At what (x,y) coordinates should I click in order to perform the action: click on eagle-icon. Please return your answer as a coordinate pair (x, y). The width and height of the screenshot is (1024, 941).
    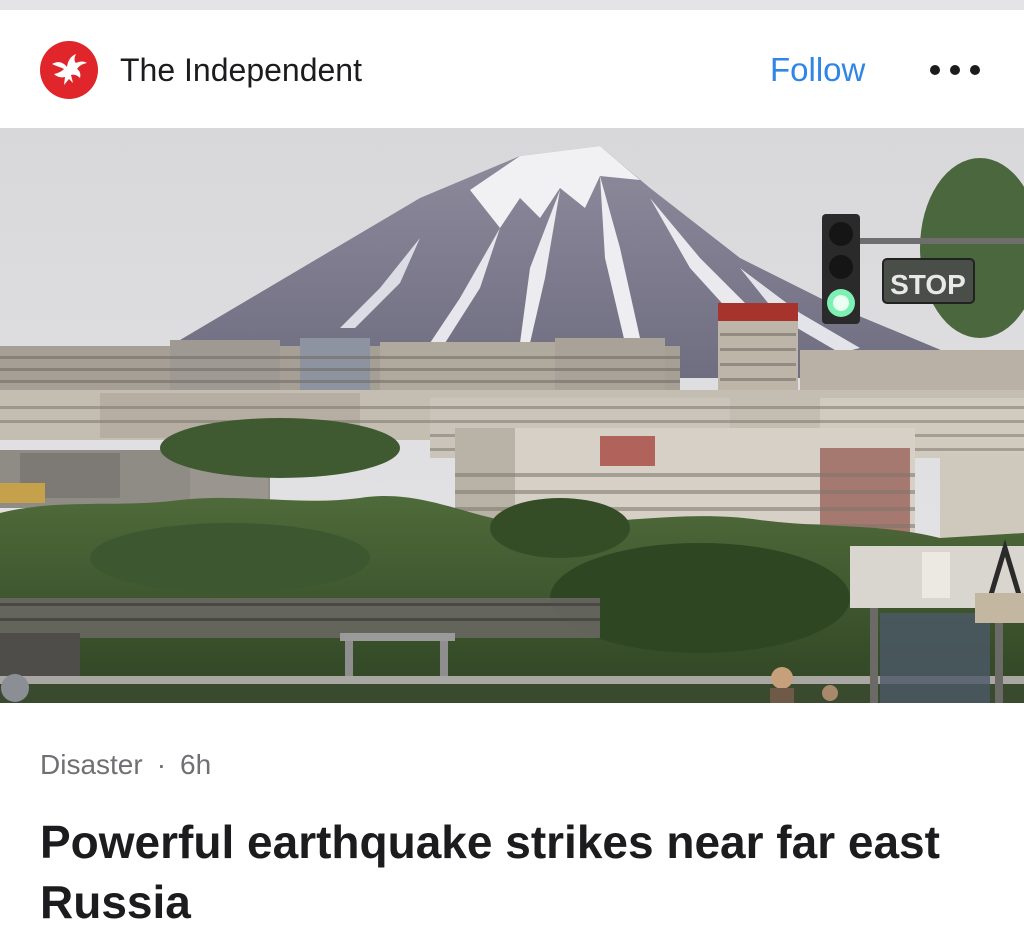
    Looking at the image, I should click on (69, 69).